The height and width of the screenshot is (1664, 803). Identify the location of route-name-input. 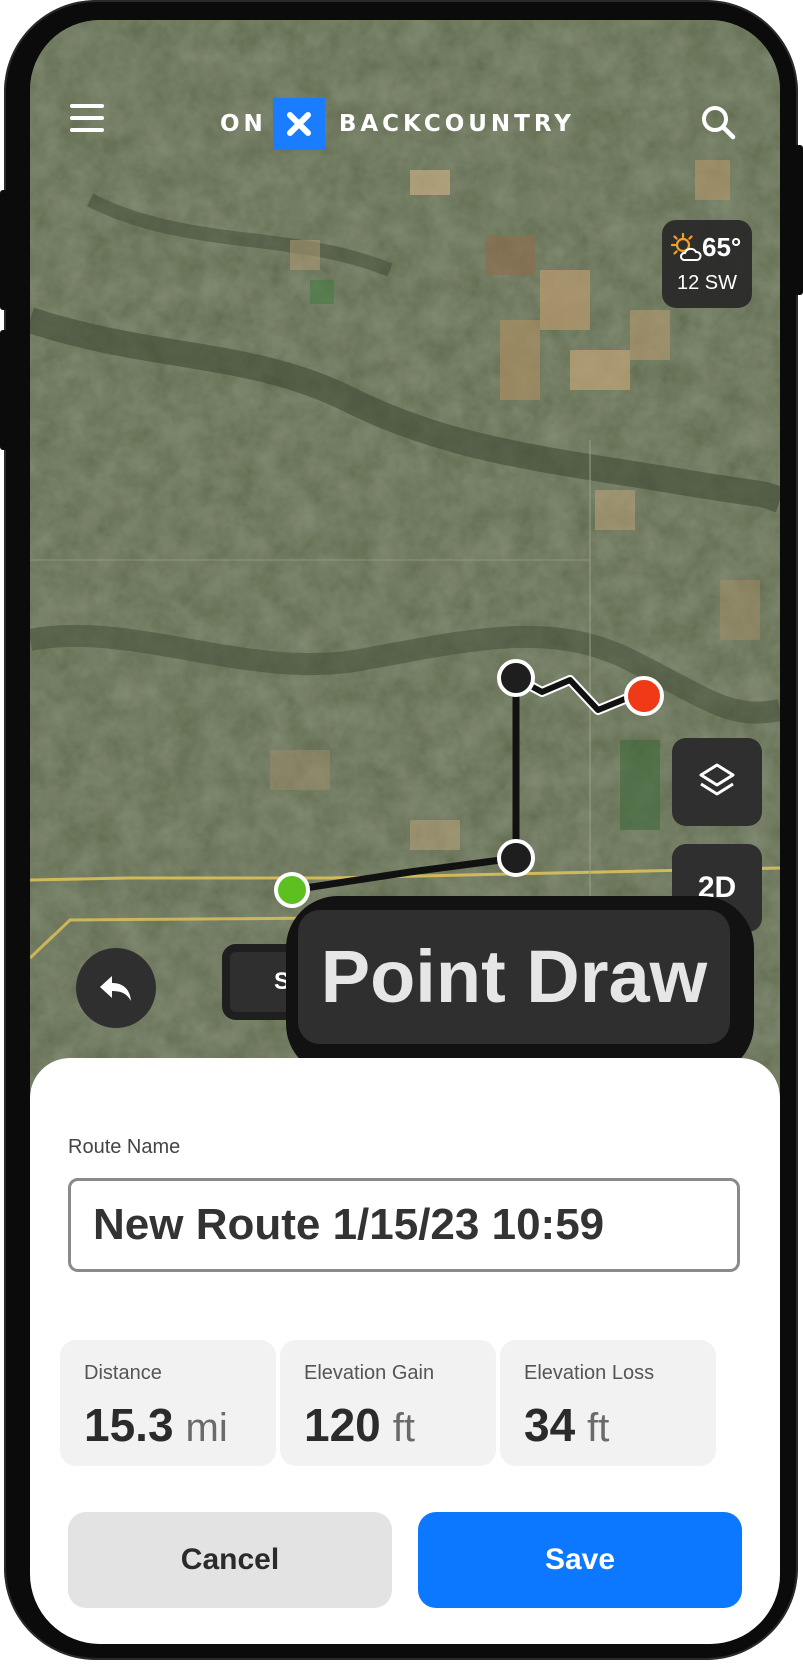
(404, 1225).